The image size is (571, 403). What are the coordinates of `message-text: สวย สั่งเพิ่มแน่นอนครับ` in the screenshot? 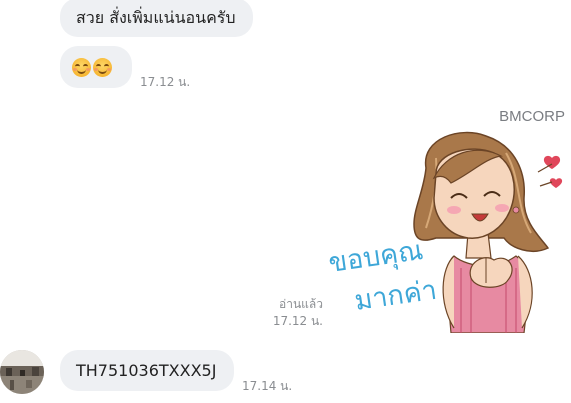 It's located at (156, 17).